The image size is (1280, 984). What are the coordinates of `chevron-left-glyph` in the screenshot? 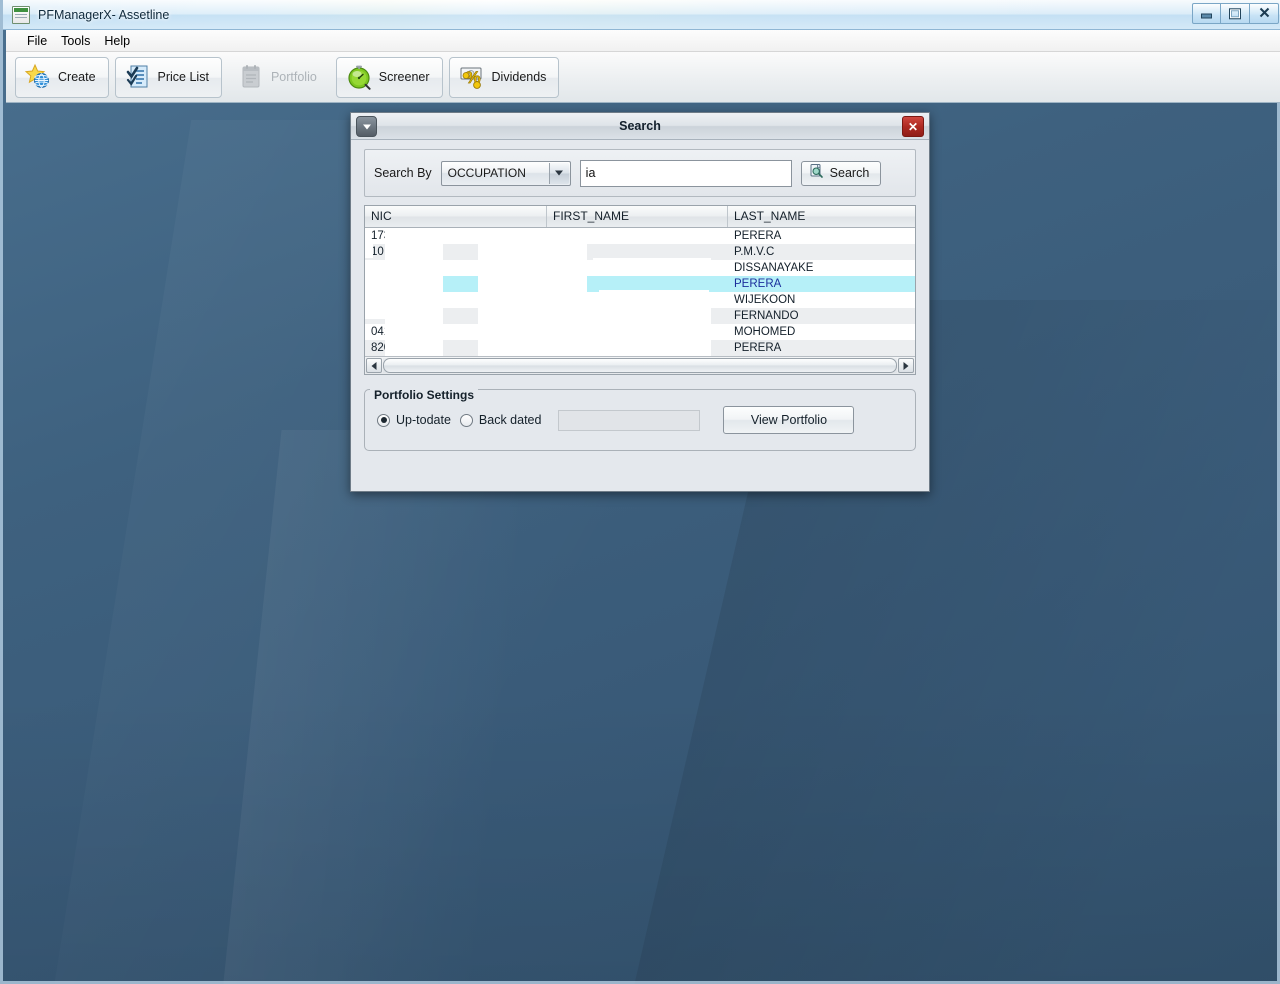 It's located at (374, 365).